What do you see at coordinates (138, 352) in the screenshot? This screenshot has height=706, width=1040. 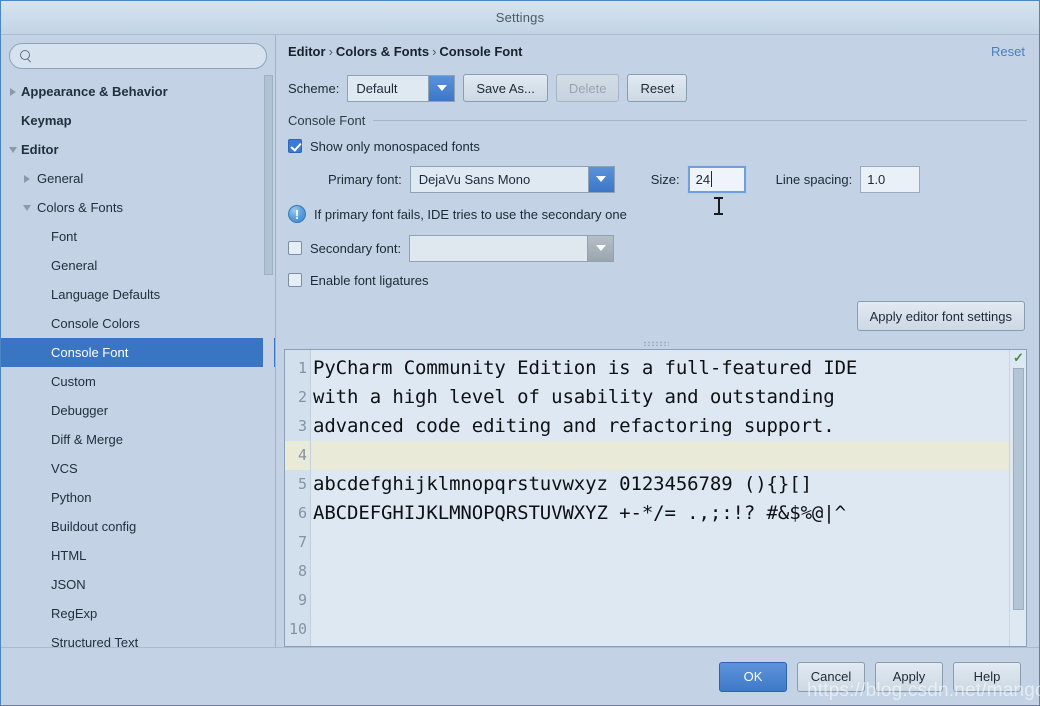 I see `sidebar-item-console-font: Console Font` at bounding box center [138, 352].